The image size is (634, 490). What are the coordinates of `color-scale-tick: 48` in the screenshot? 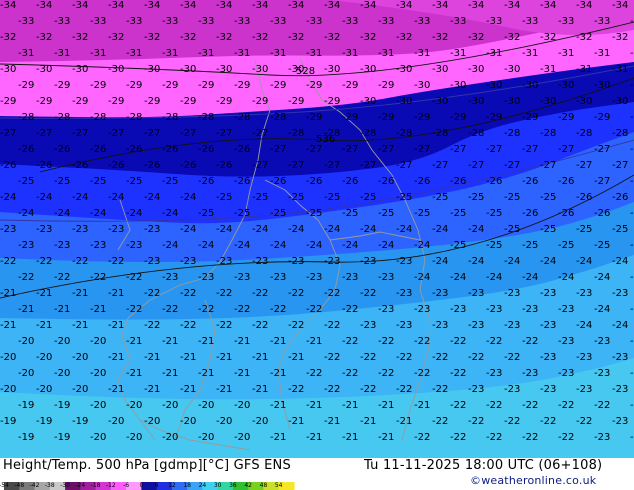 It's located at (263, 485).